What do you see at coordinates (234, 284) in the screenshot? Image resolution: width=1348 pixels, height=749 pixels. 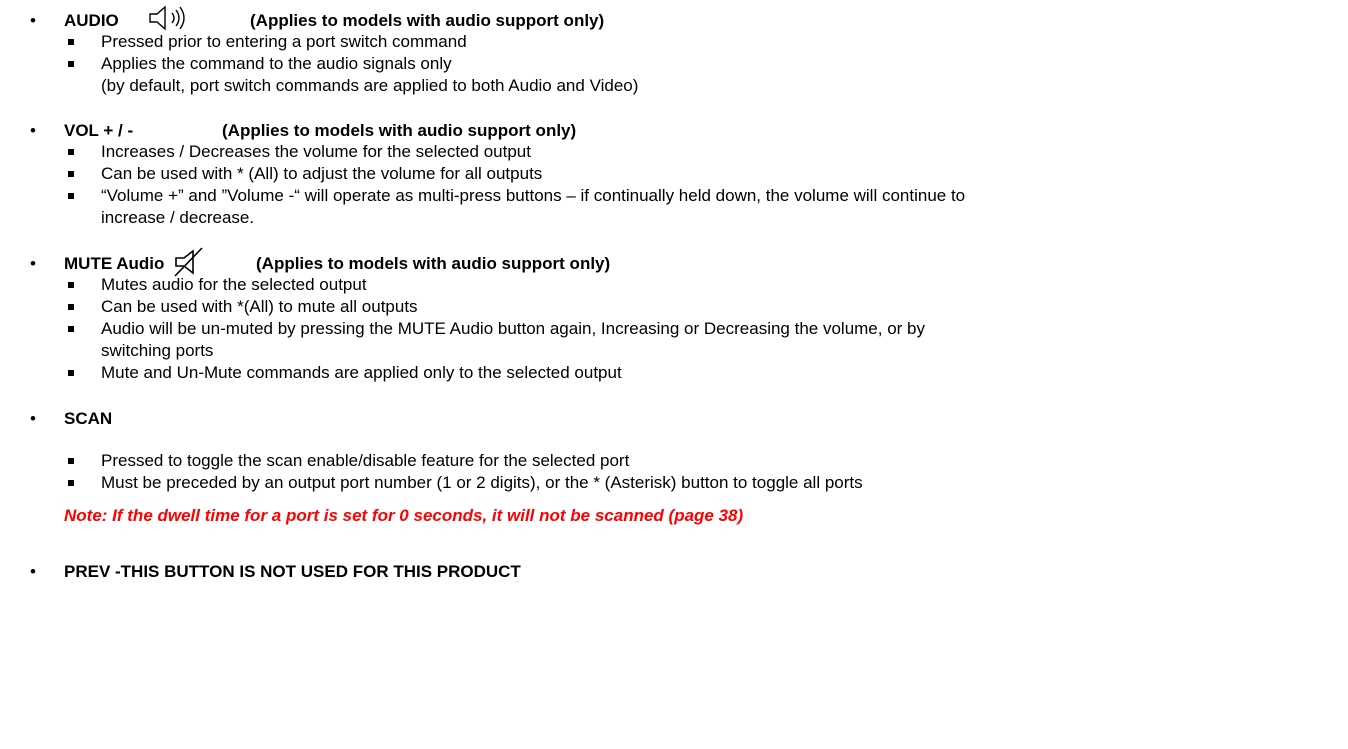 I see `list-item: Mutes audio for the selected output` at bounding box center [234, 284].